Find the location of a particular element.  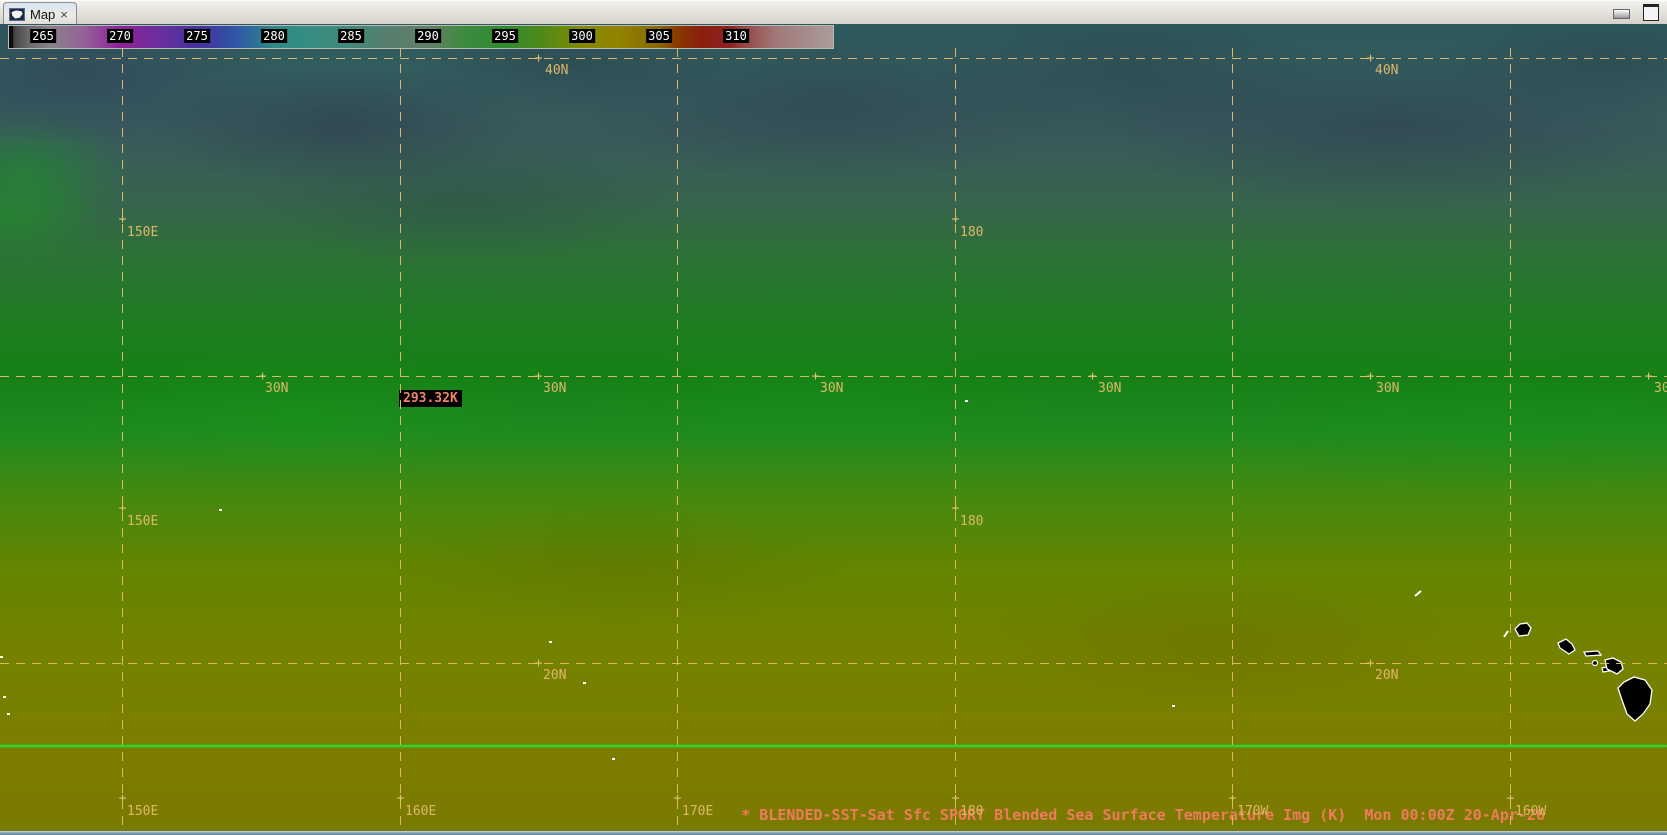

colorbar-tick-300: 300 is located at coordinates (582, 36).